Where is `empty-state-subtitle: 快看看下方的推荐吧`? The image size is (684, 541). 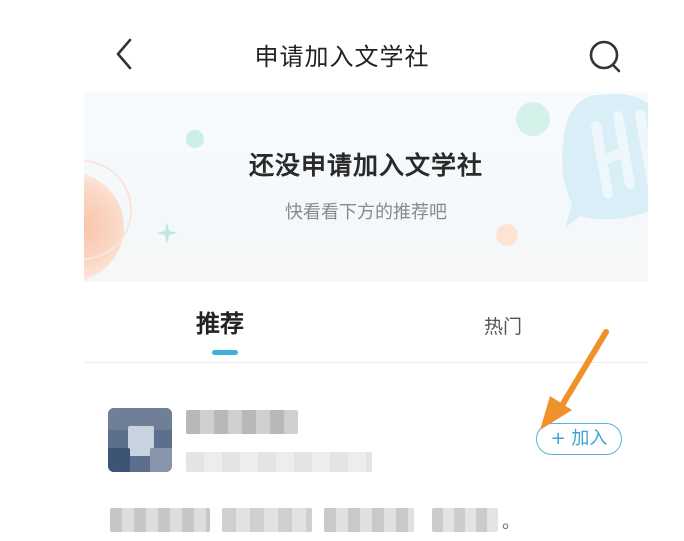
empty-state-subtitle: 快看看下方的推荐吧 is located at coordinates (366, 212).